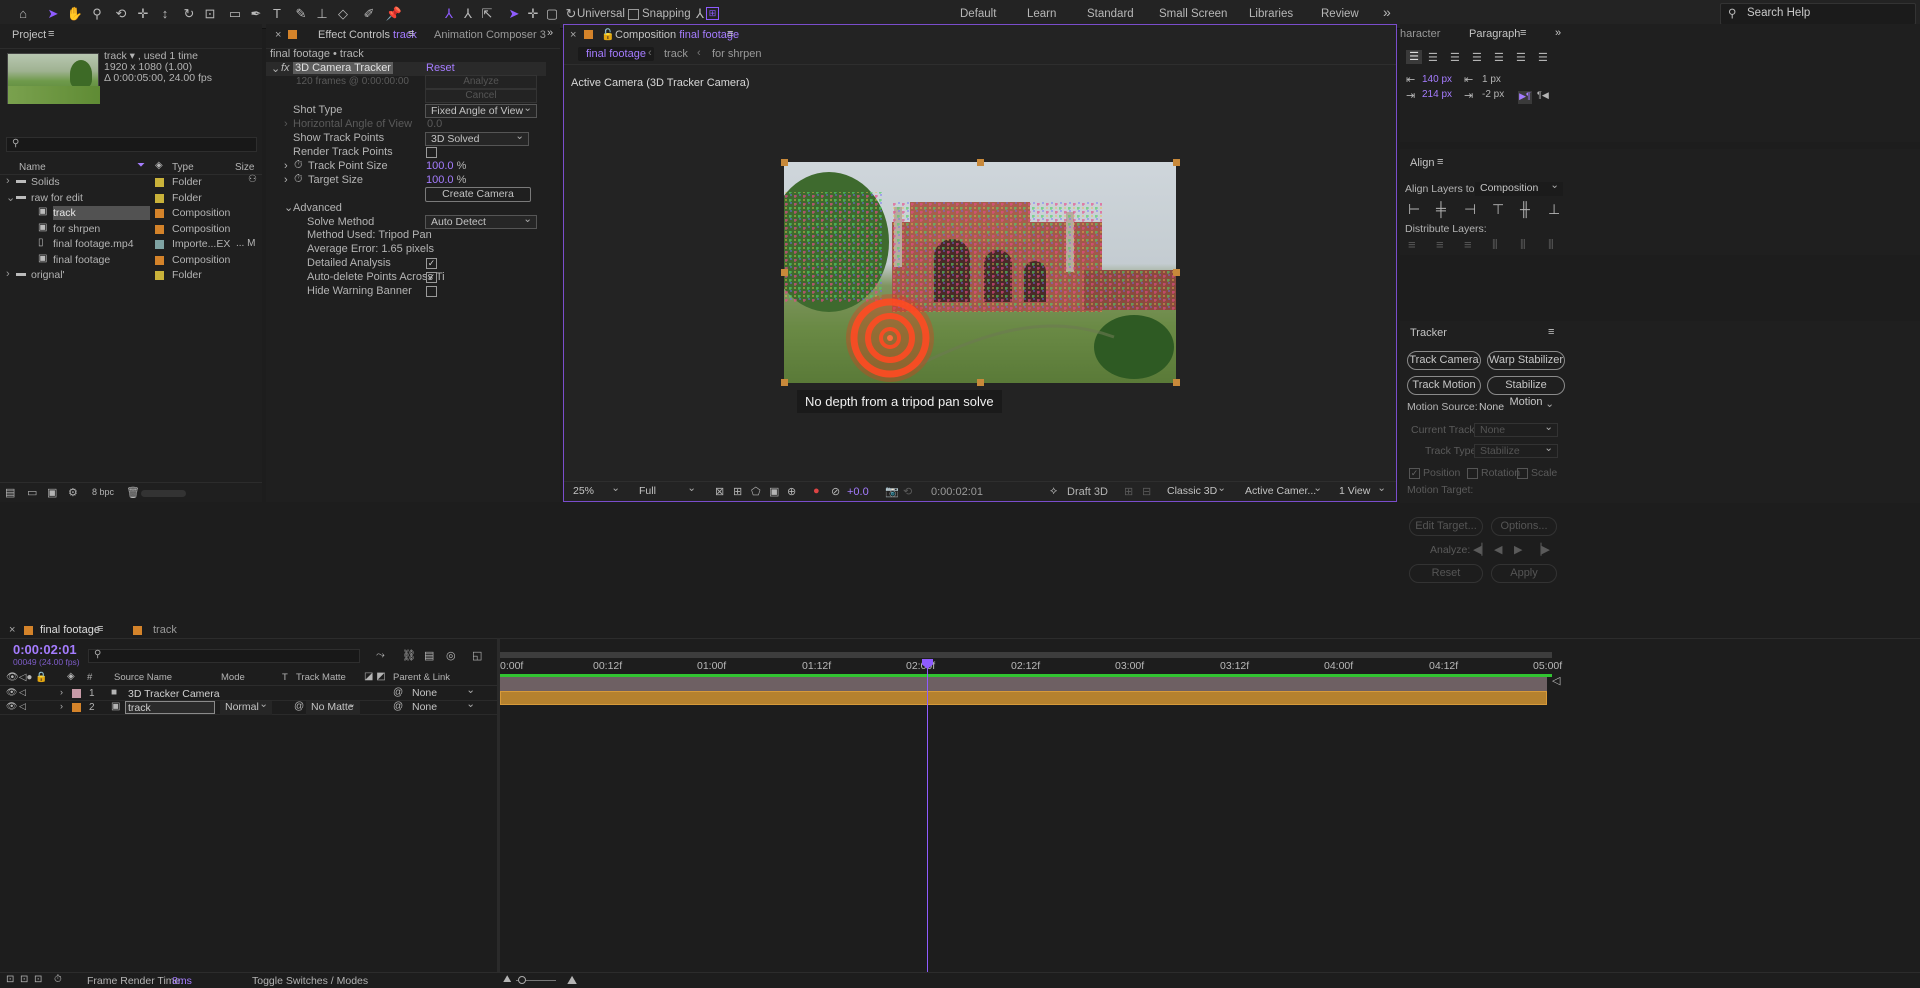 Image resolution: width=1920 pixels, height=988 pixels. What do you see at coordinates (139, 708) in the screenshot?
I see `layer-name: track` at bounding box center [139, 708].